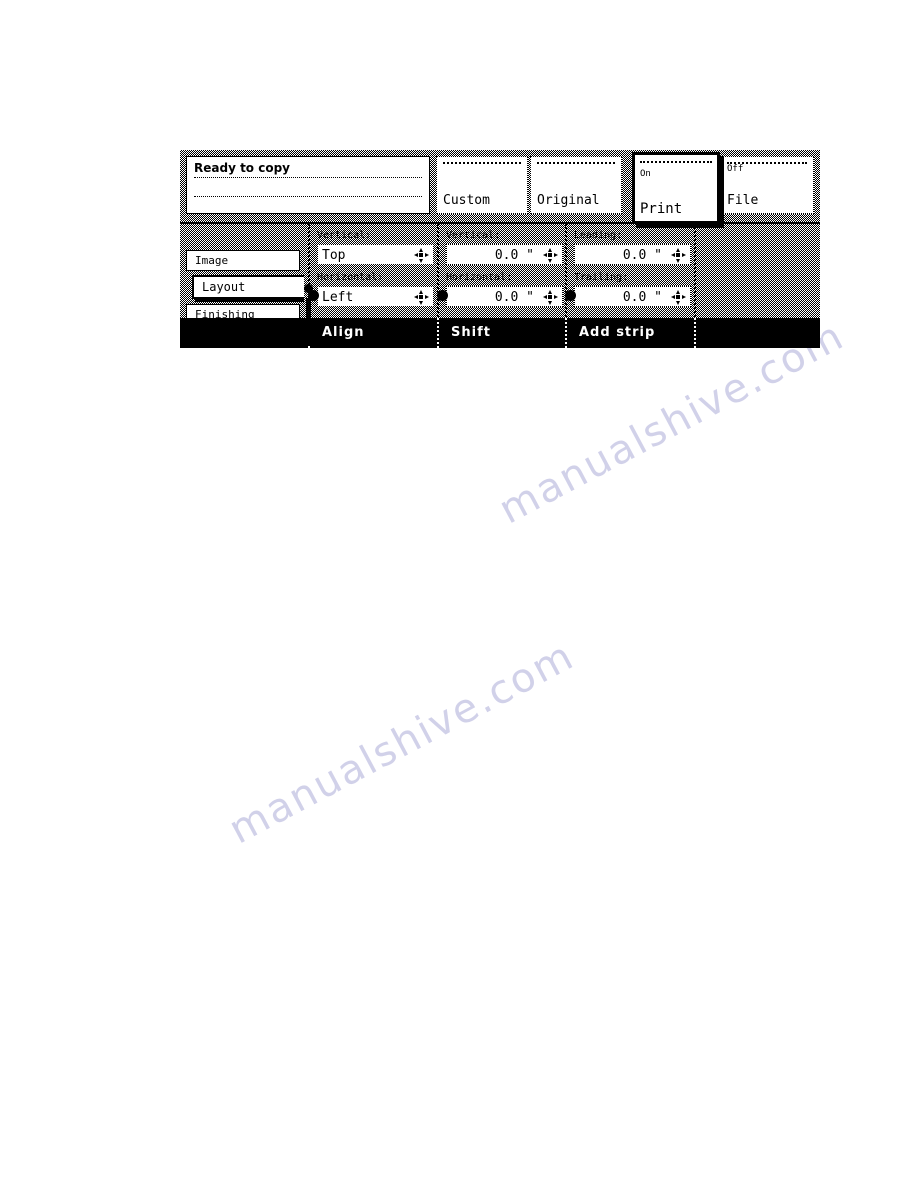 This screenshot has width=918, height=1188. I want to click on strip-leading-label: Leading:, so click(598, 235).